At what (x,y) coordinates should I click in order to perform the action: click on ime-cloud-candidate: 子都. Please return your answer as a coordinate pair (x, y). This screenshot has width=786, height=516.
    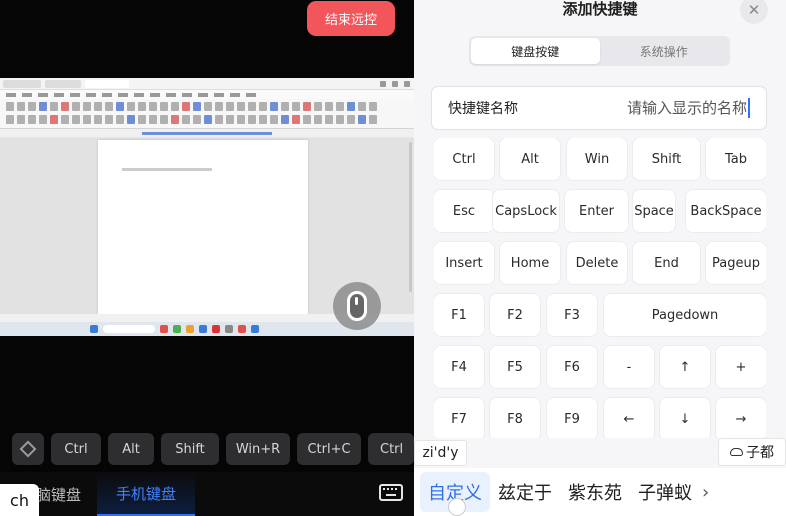
    Looking at the image, I should click on (752, 452).